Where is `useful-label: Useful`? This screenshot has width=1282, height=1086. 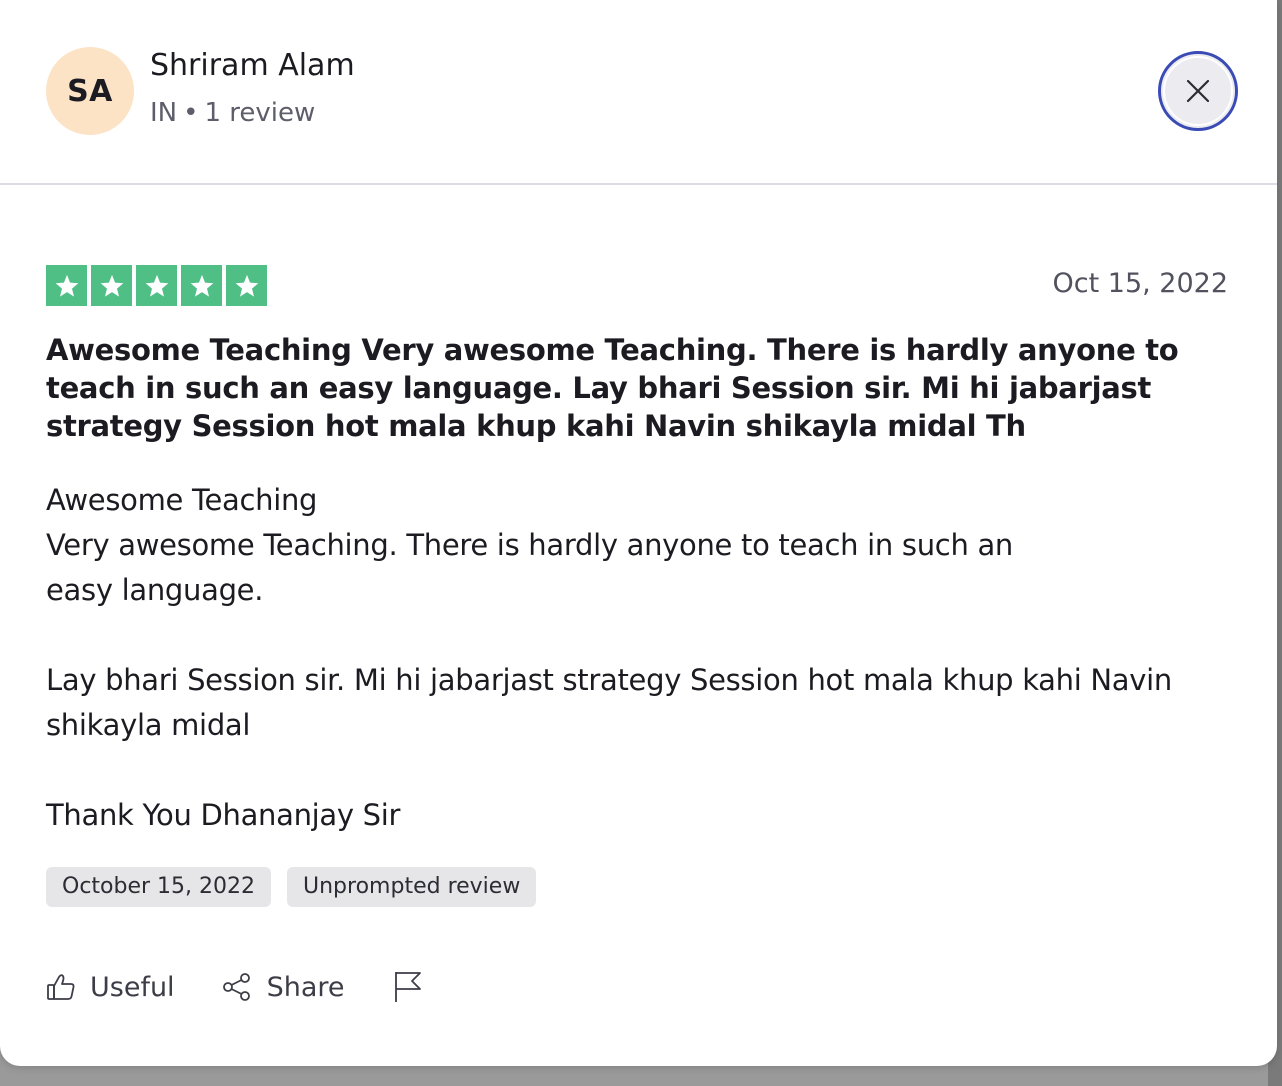
useful-label: Useful is located at coordinates (132, 987).